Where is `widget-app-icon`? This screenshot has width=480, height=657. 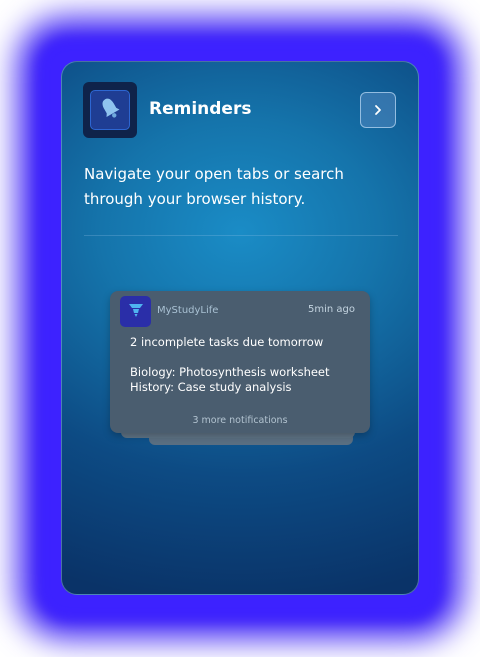 widget-app-icon is located at coordinates (110, 110).